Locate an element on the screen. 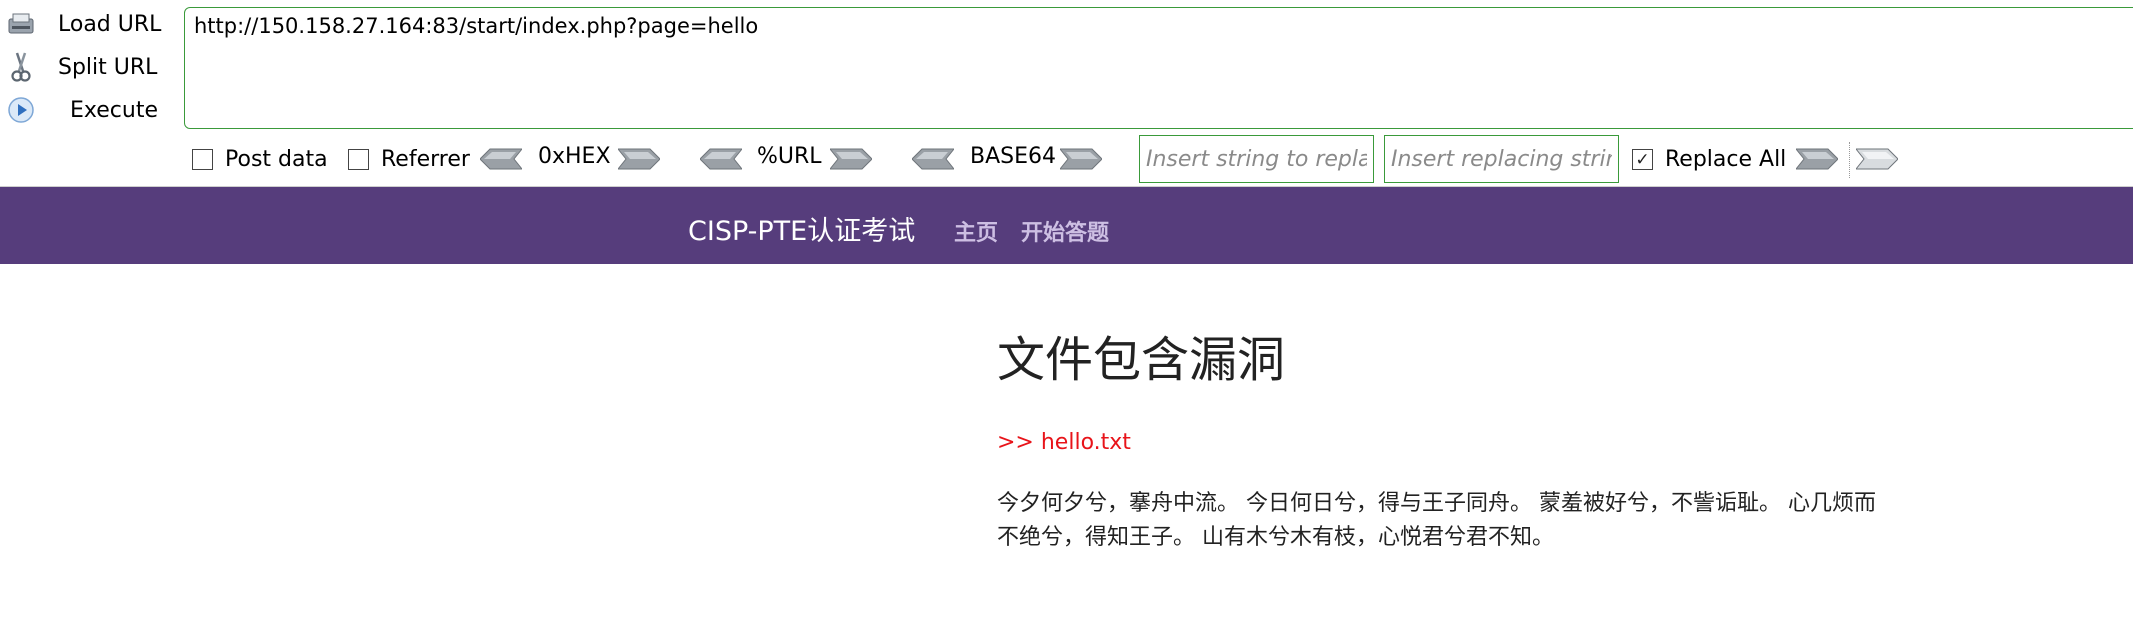 The height and width of the screenshot is (625, 2133). split-url-button: Split URL is located at coordinates (91, 67).